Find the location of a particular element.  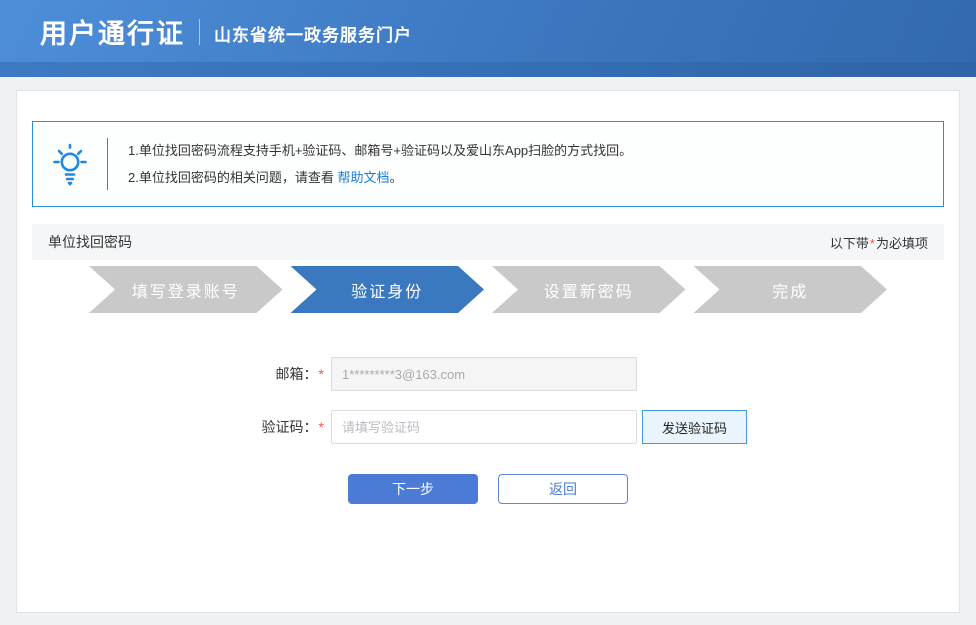

verification-code-input is located at coordinates (484, 427).